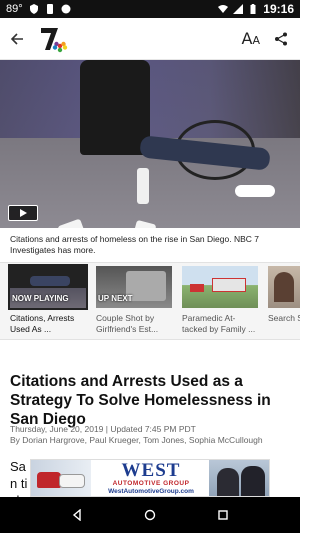  What do you see at coordinates (14, 9) in the screenshot?
I see `temperature-text: 89°` at bounding box center [14, 9].